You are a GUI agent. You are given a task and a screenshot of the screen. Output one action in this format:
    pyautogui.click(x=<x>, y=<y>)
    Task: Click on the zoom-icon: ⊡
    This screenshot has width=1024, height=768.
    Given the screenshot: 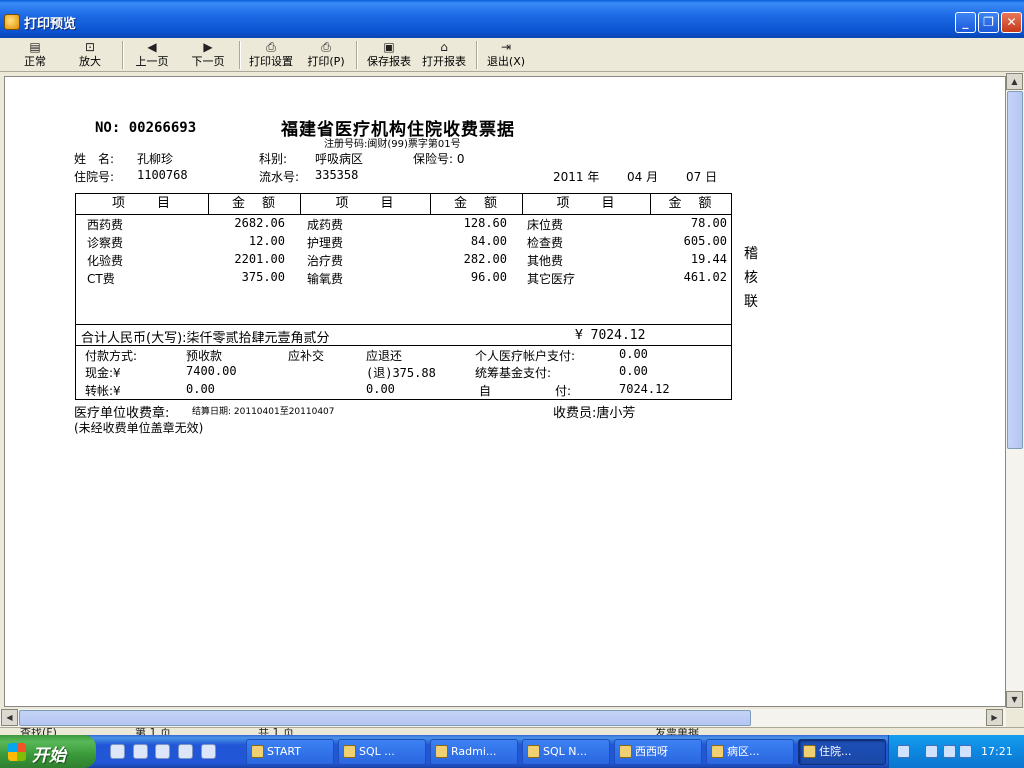 What is the action you would take?
    pyautogui.click(x=90, y=47)
    